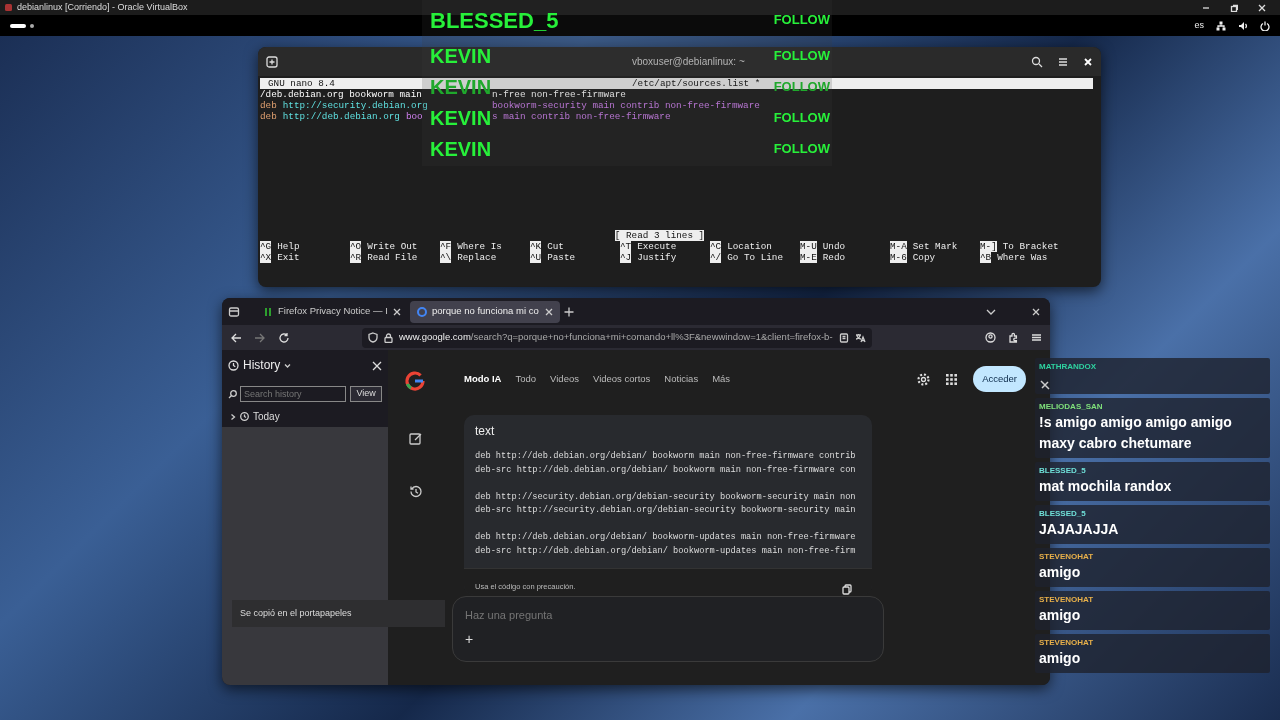 The height and width of the screenshot is (720, 1280). I want to click on shortcut-label: Read File, so click(392, 257).